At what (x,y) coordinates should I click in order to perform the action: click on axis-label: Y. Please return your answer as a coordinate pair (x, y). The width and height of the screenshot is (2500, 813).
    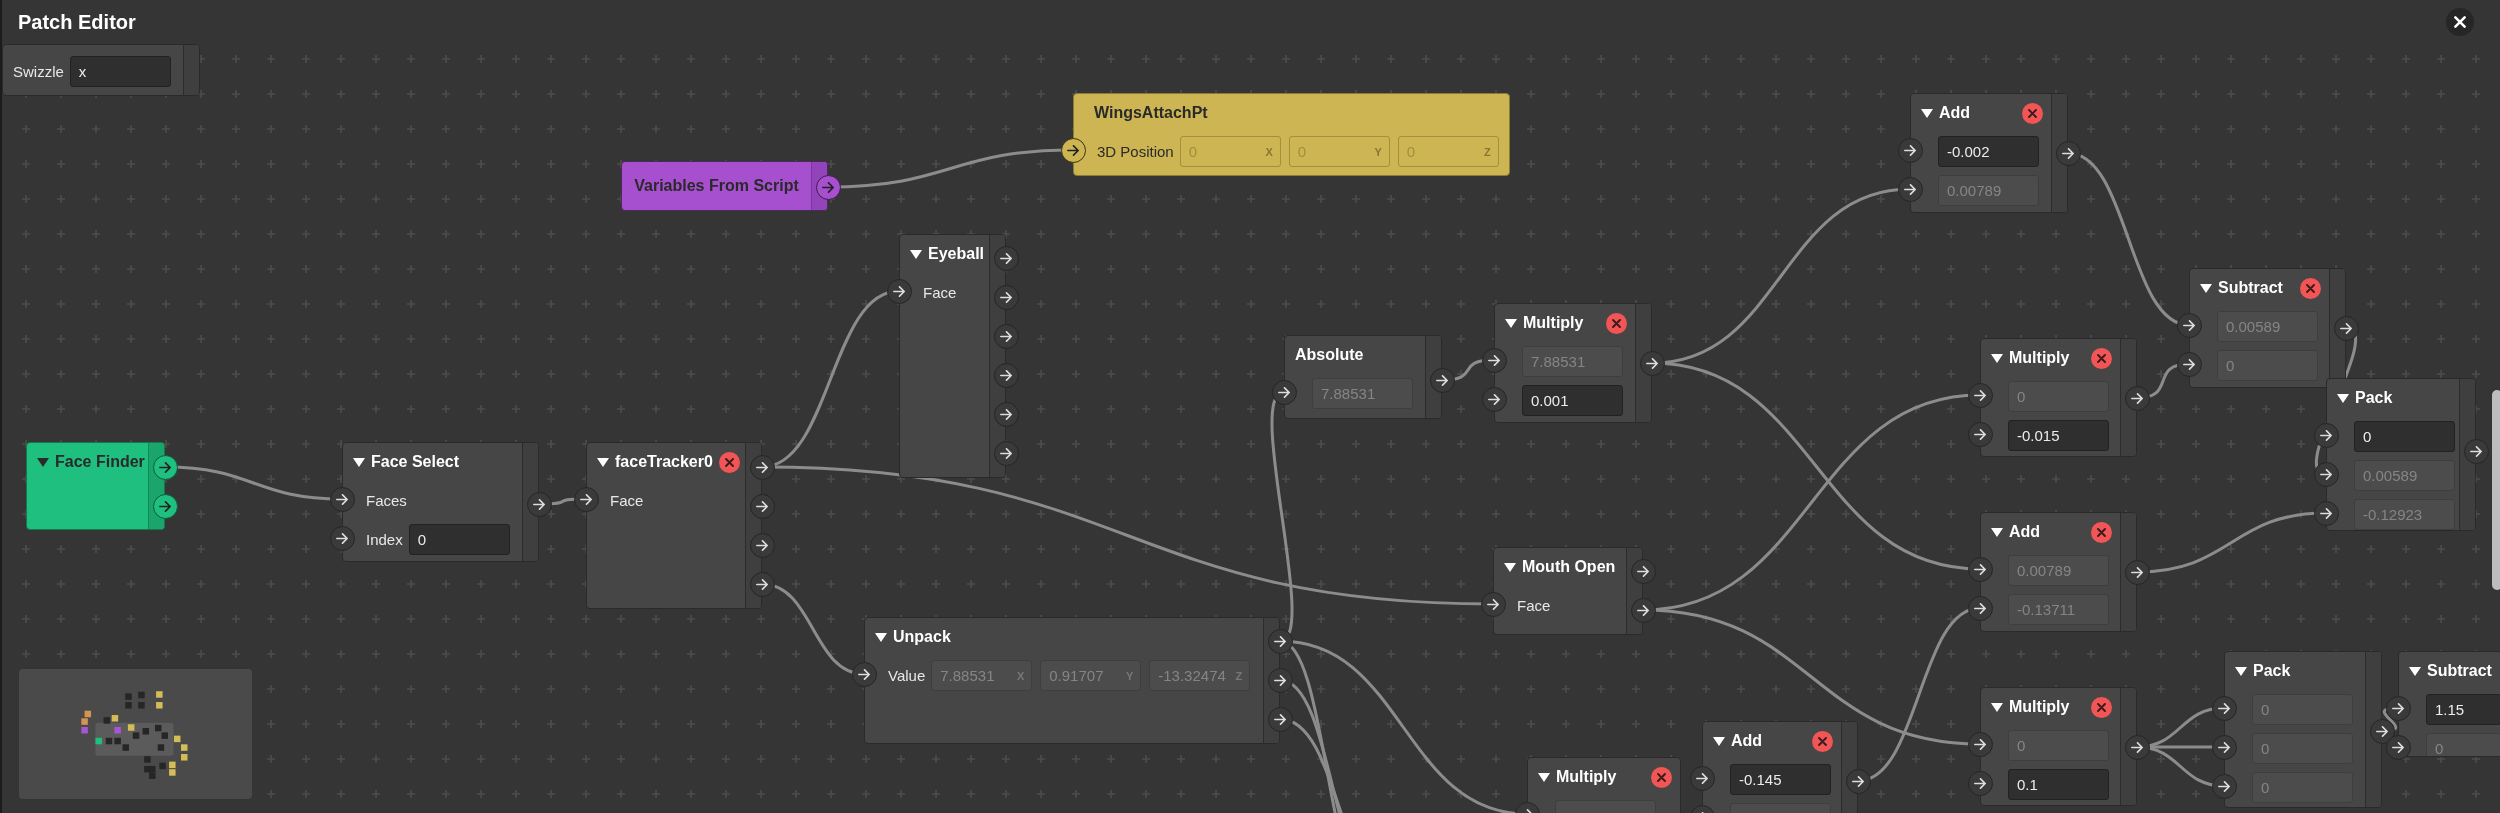
    Looking at the image, I should click on (1378, 151).